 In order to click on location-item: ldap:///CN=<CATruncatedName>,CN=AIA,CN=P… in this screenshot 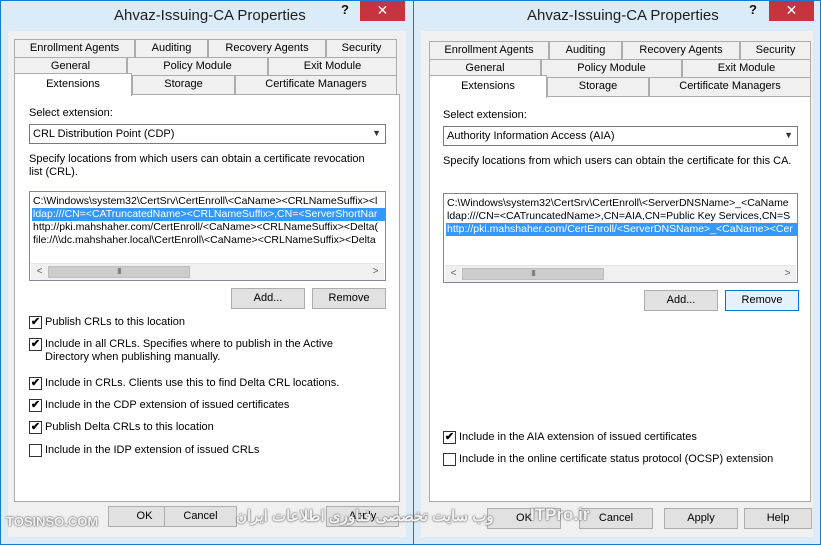, I will do `click(621, 216)`.